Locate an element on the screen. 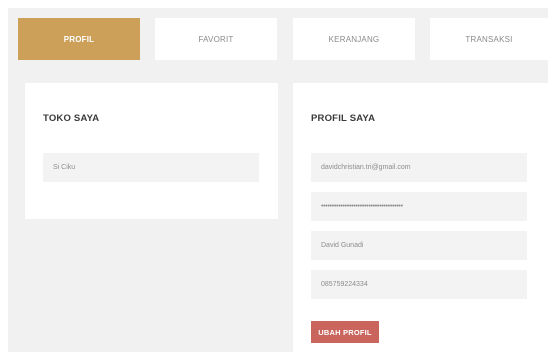 Image resolution: width=555 pixels, height=352 pixels. tab-keranjang-label: KERANJANG is located at coordinates (354, 39).